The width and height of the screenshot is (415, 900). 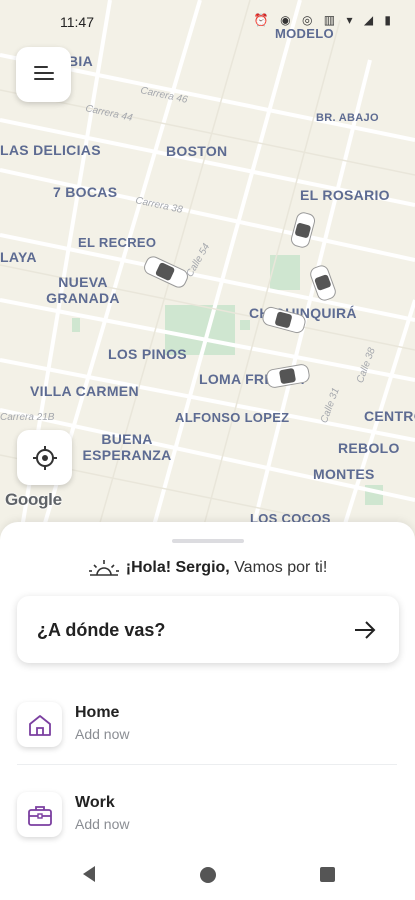 What do you see at coordinates (18, 257) in the screenshot?
I see `map-label: LAYA` at bounding box center [18, 257].